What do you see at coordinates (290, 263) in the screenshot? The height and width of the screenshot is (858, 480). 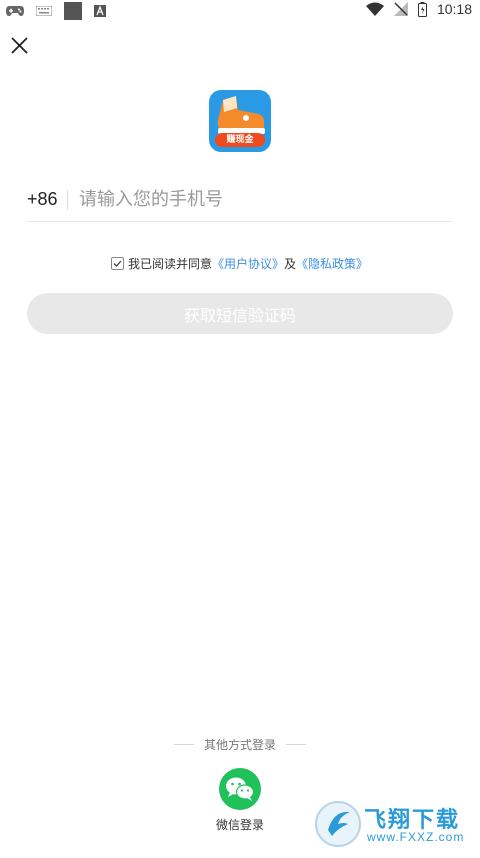 I see `agreement-and: 及` at bounding box center [290, 263].